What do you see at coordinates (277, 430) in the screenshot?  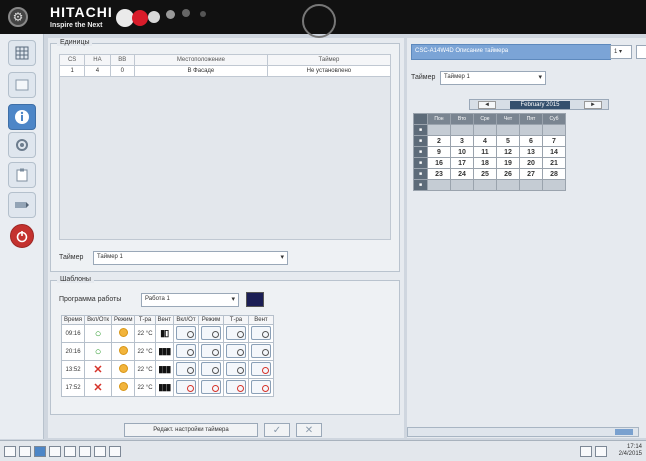 I see `confirm-button: ✓` at bounding box center [277, 430].